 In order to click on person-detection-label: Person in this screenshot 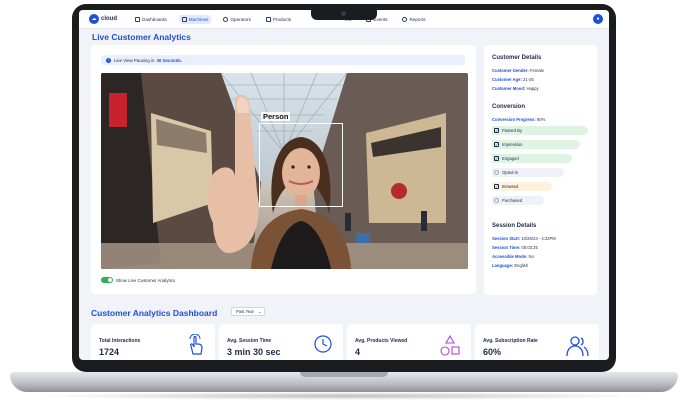, I will do `click(276, 116)`.